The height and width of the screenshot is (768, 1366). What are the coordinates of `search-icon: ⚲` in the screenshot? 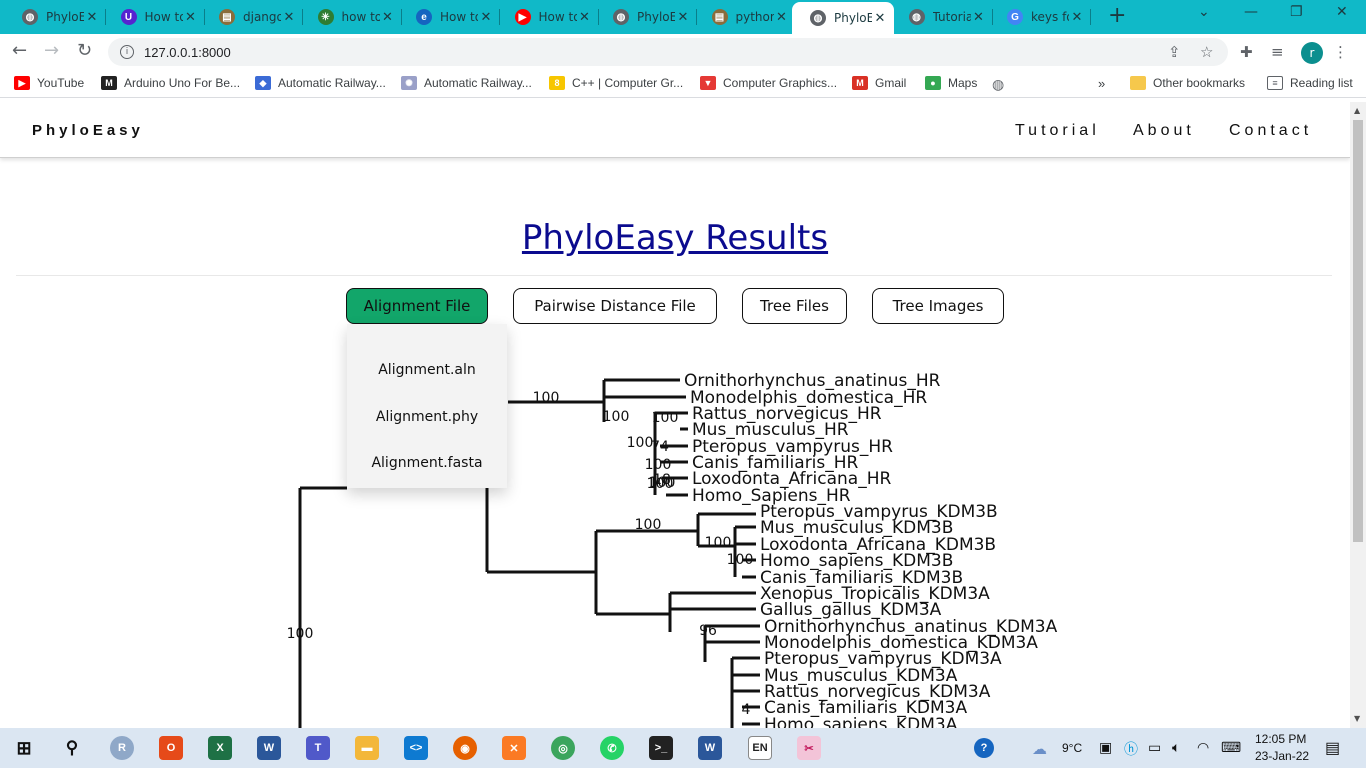 It's located at (72, 748).